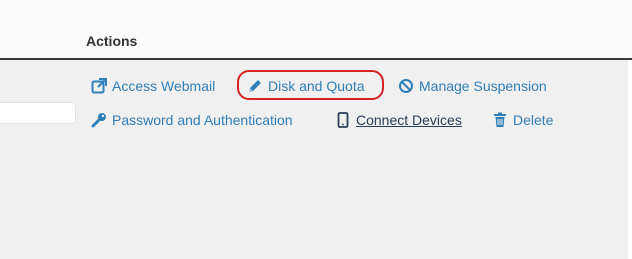 Image resolution: width=632 pixels, height=259 pixels. I want to click on mobile-phone-icon, so click(343, 120).